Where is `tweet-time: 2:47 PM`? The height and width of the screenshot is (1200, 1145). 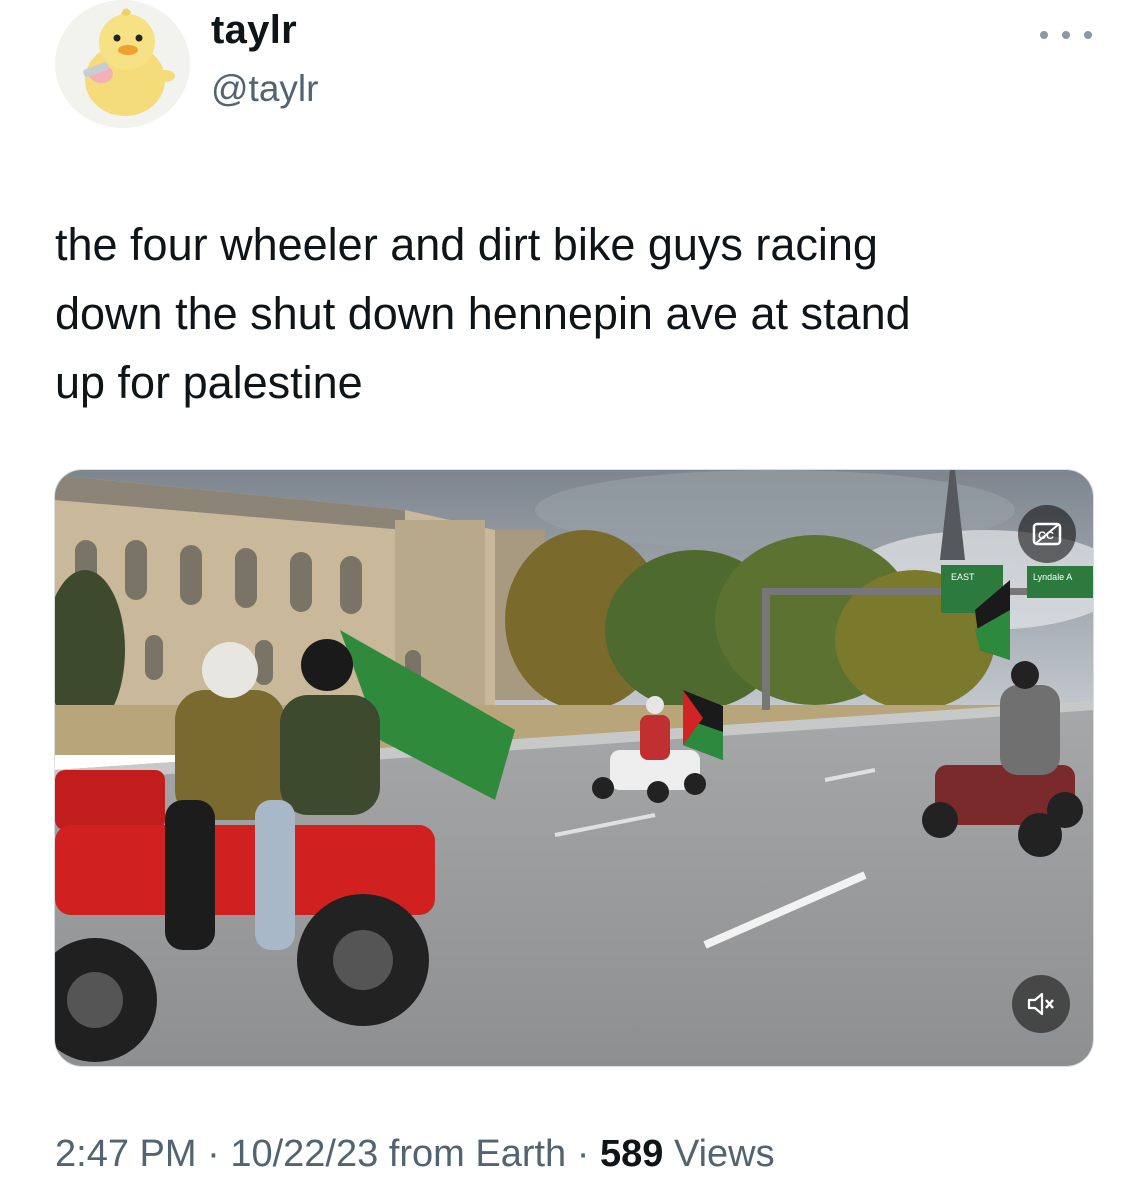 tweet-time: 2:47 PM is located at coordinates (126, 1154).